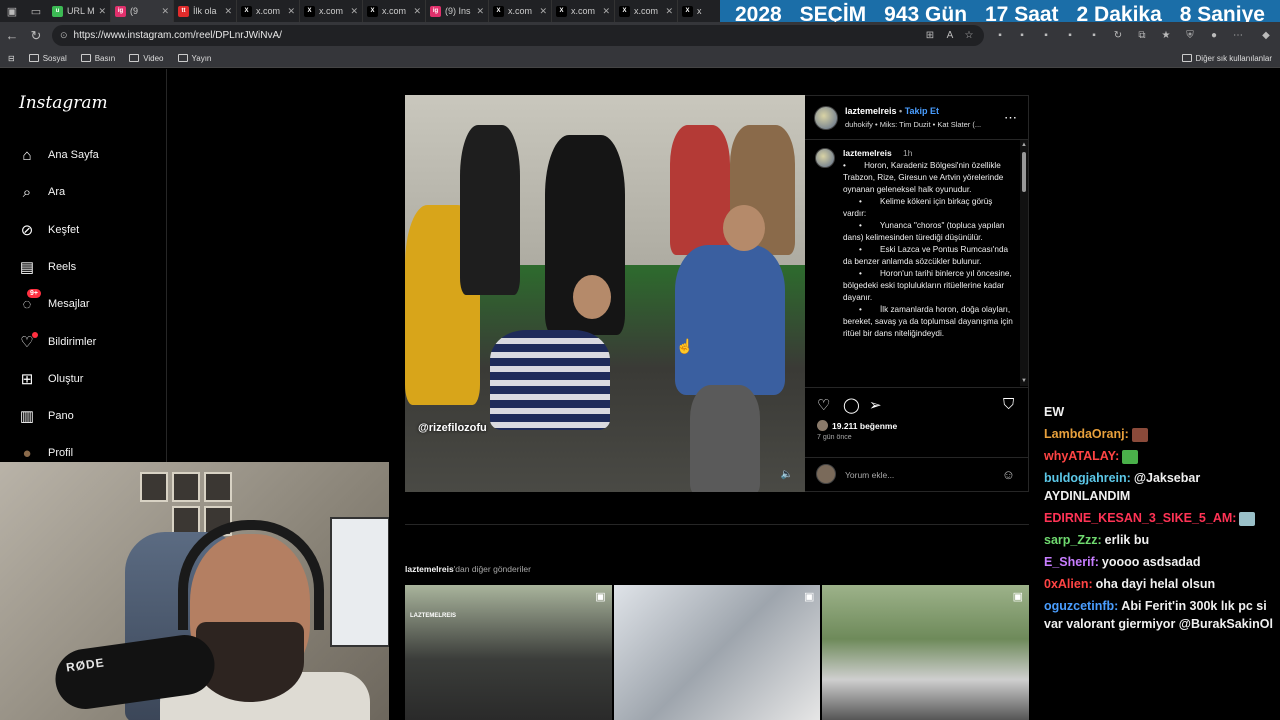  Describe the element at coordinates (45, 453) in the screenshot. I see `sidebar-item-profile: ● Profil` at that location.